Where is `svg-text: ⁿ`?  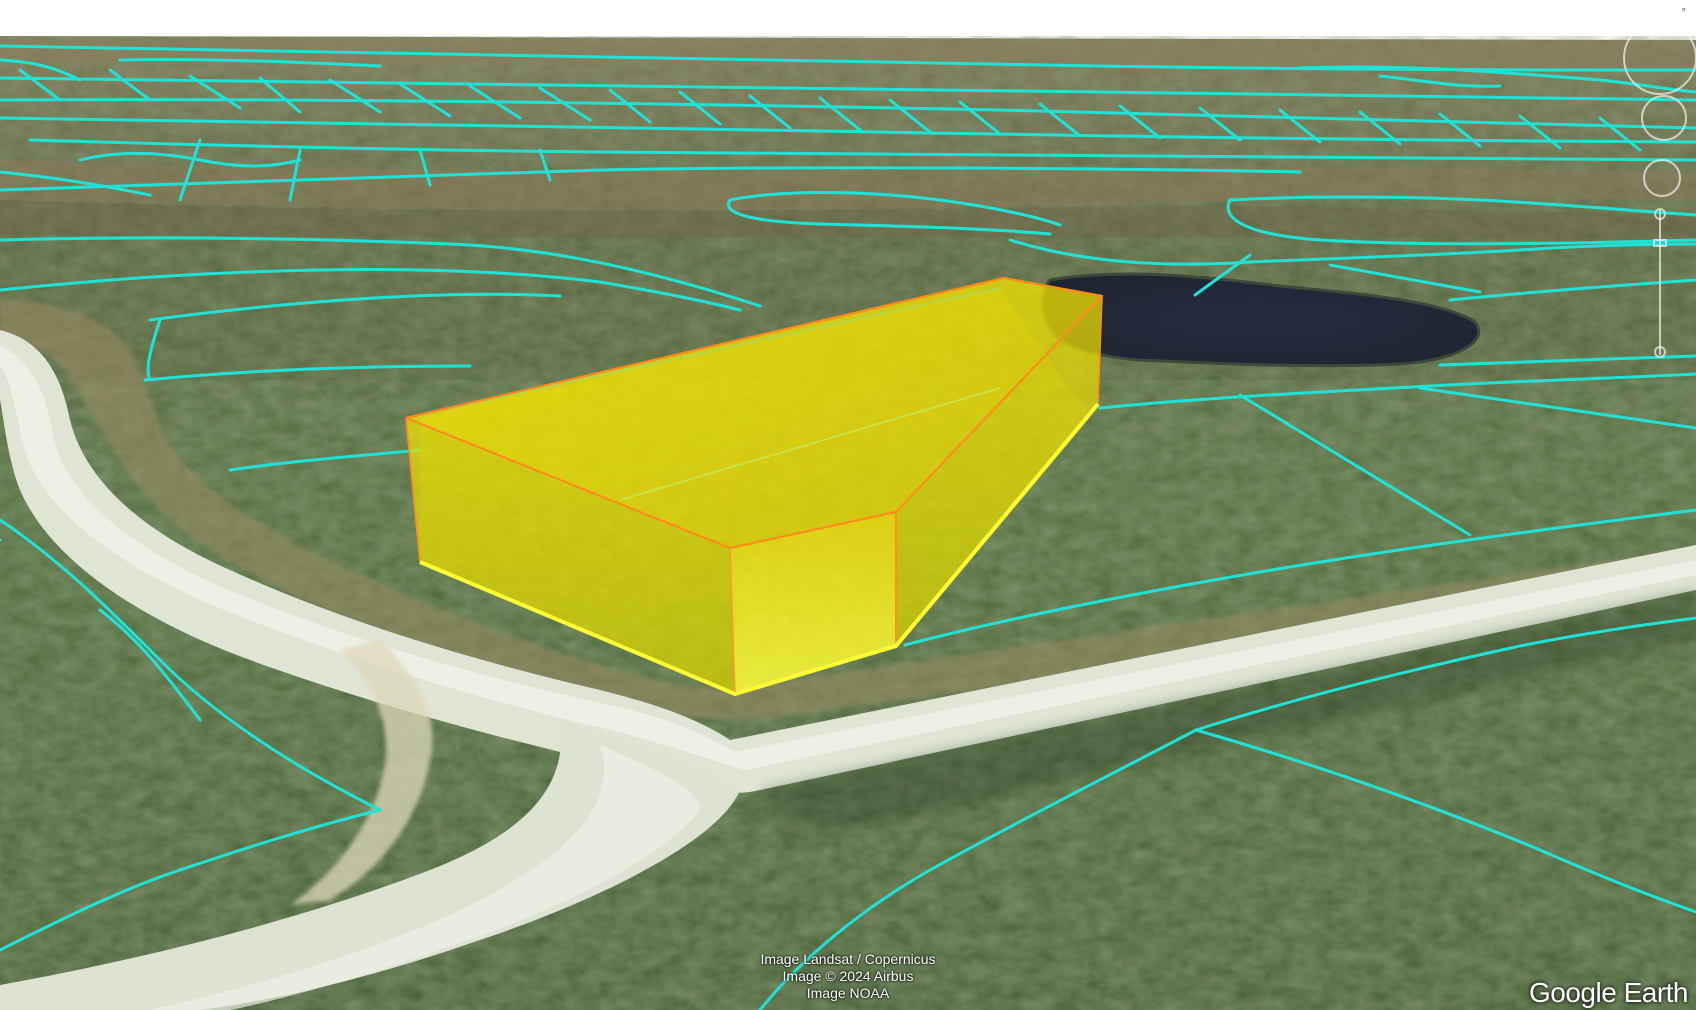 svg-text: ⁿ is located at coordinates (1684, 11).